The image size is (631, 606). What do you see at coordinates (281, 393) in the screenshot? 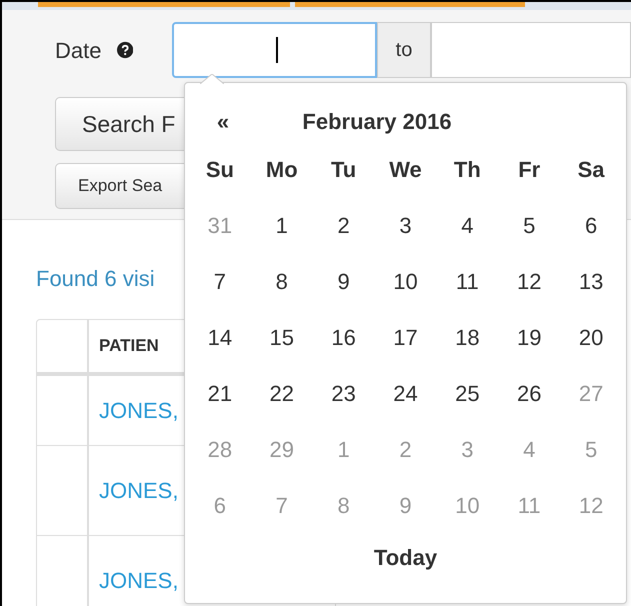
I see `day-button: 22` at bounding box center [281, 393].